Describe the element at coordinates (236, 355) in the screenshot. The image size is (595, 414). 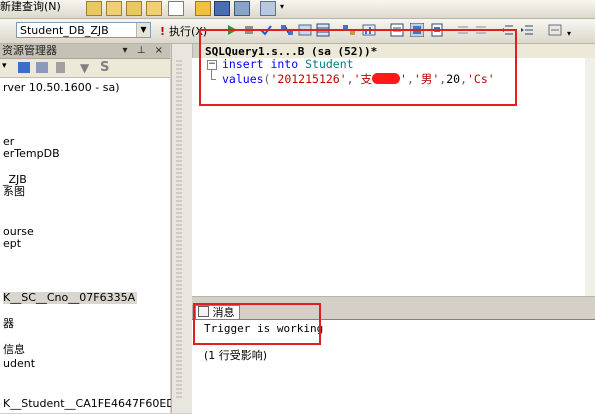
I see `rows-affected-message: (1 行受影响)` at that location.